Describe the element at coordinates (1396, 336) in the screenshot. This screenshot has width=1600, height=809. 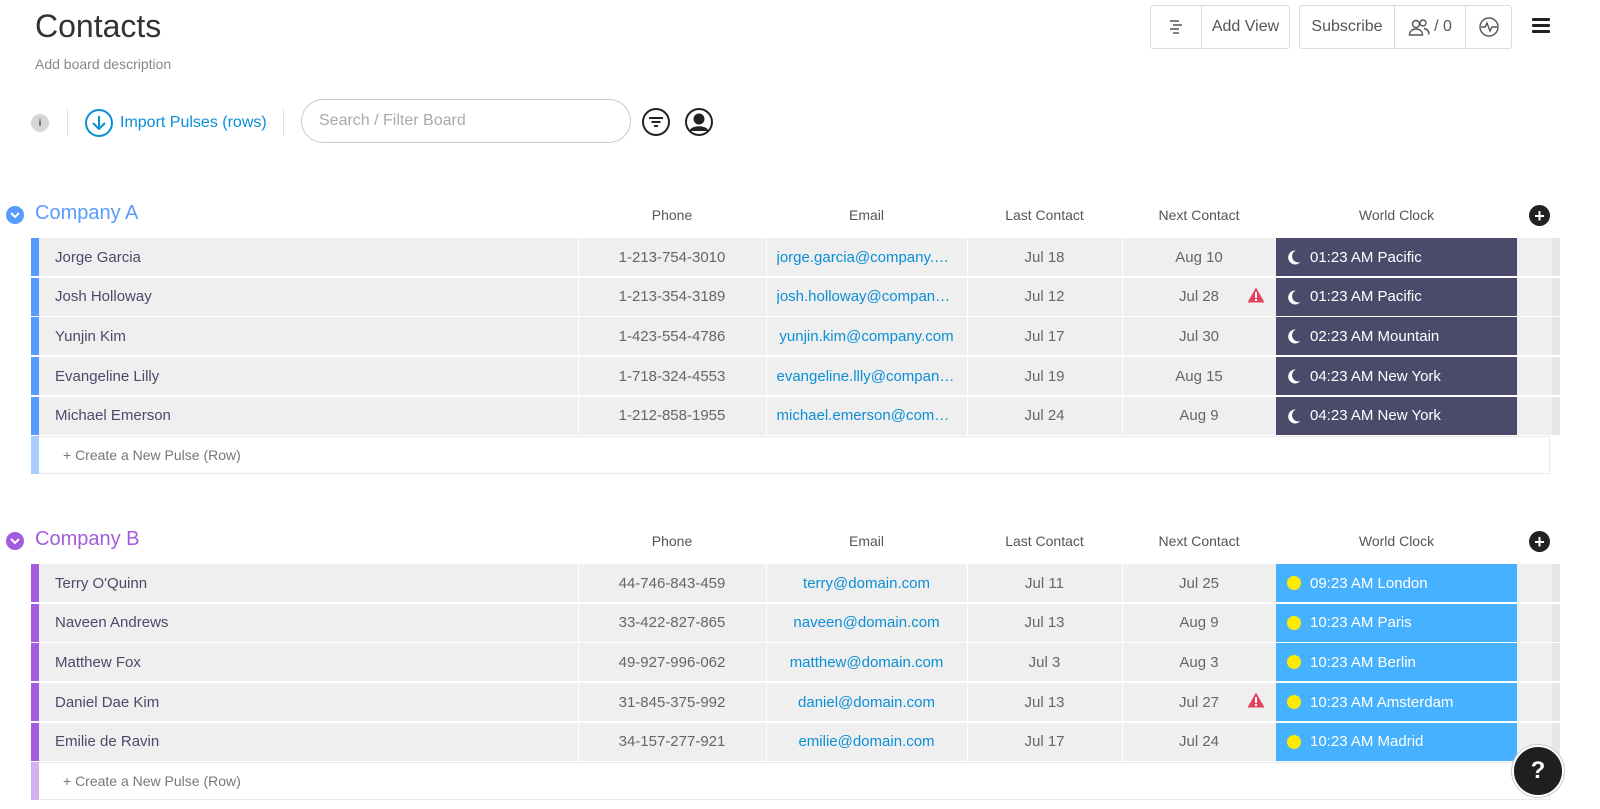
I see `world-clock-cell: 02:23 AM Mountain` at that location.